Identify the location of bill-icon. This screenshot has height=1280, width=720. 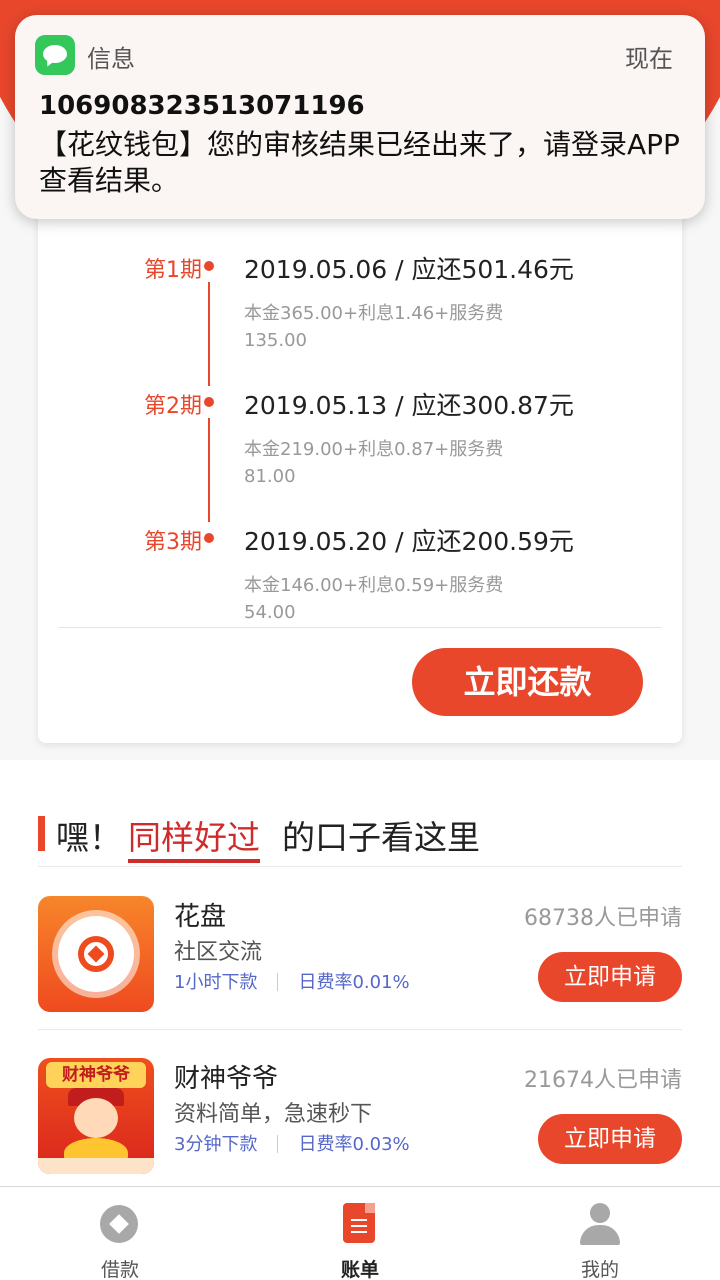
(359, 1223).